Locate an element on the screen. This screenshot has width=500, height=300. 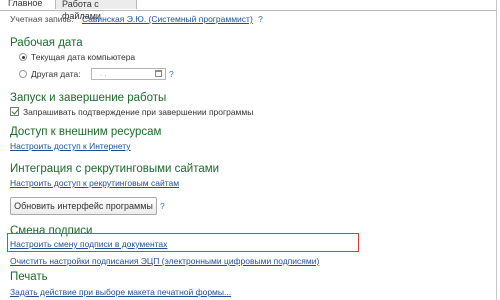
startup-title: Запуск и завершение работы is located at coordinates (88, 98).